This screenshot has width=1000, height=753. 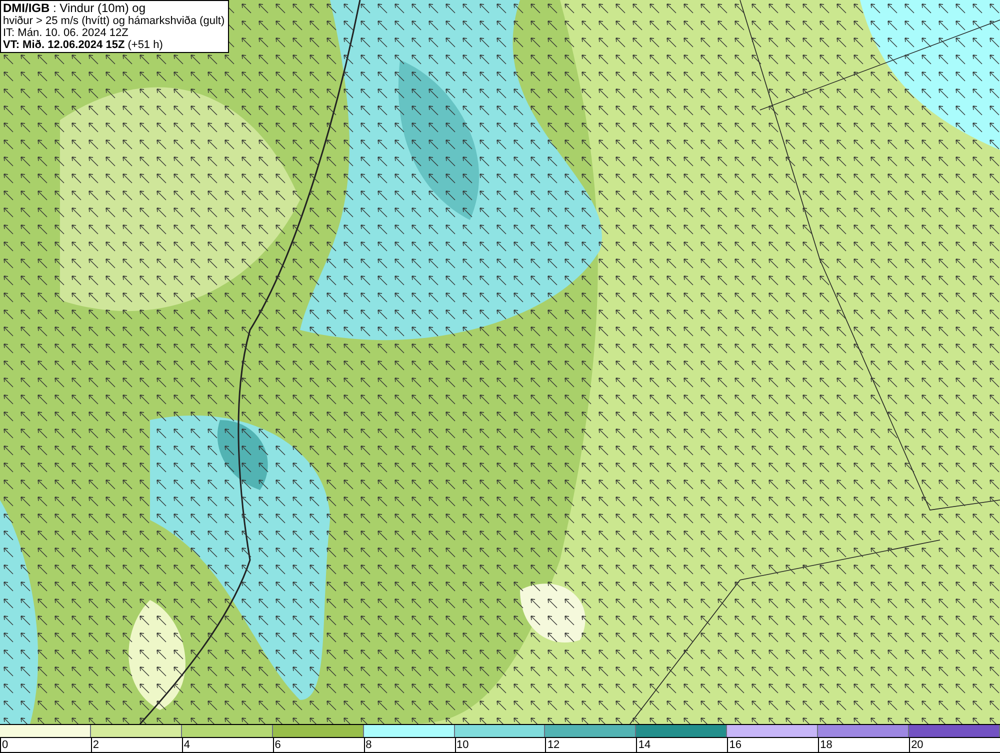 What do you see at coordinates (114, 21) in the screenshot?
I see `header-text: hviður > 25 m/s (hvítt) og hámarkshviða (gult)` at bounding box center [114, 21].